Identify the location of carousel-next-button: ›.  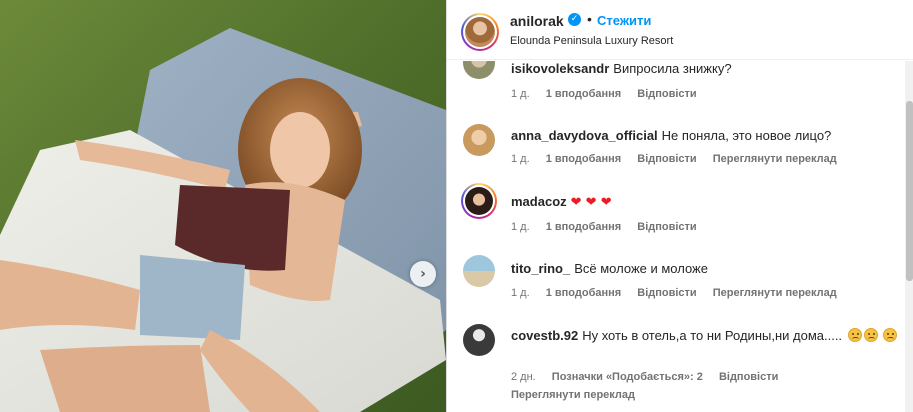
(423, 274).